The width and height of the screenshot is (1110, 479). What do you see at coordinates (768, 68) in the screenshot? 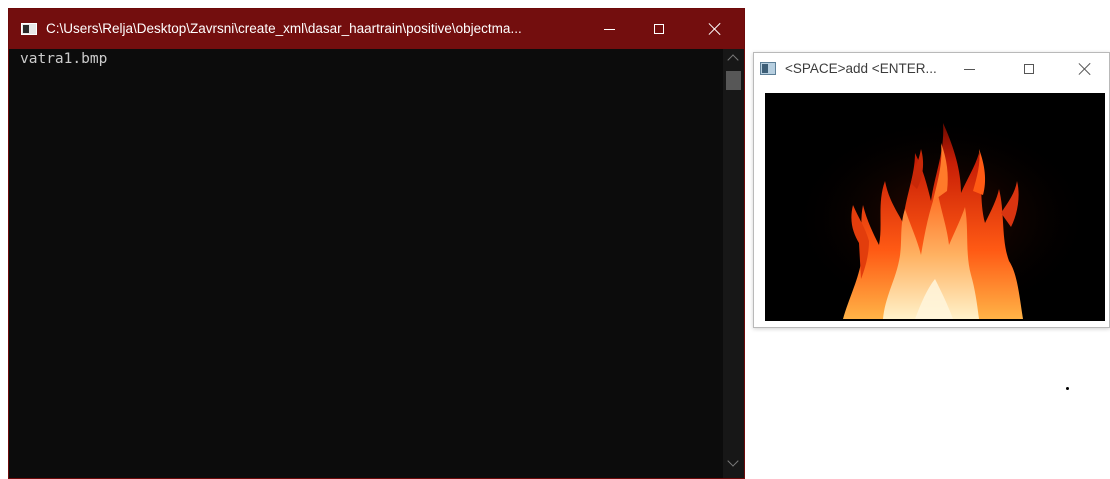
I see `window-icon` at bounding box center [768, 68].